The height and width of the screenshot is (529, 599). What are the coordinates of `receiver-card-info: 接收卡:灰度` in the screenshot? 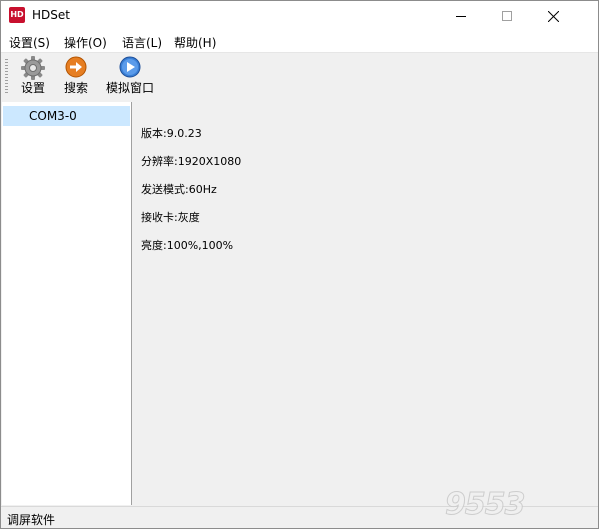 It's located at (170, 217).